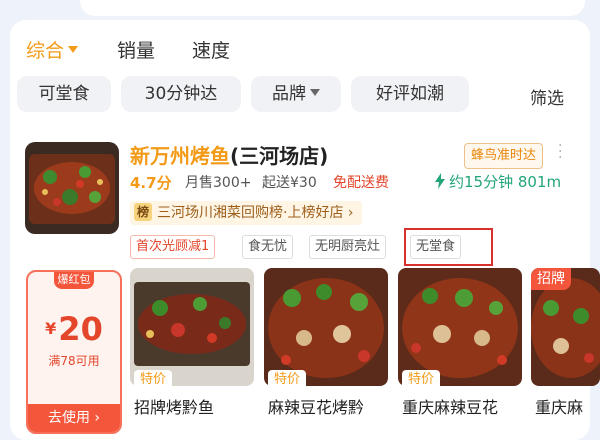 The image size is (600, 440). What do you see at coordinates (268, 247) in the screenshot?
I see `promo-tag-food-safety: 食无忧` at bounding box center [268, 247].